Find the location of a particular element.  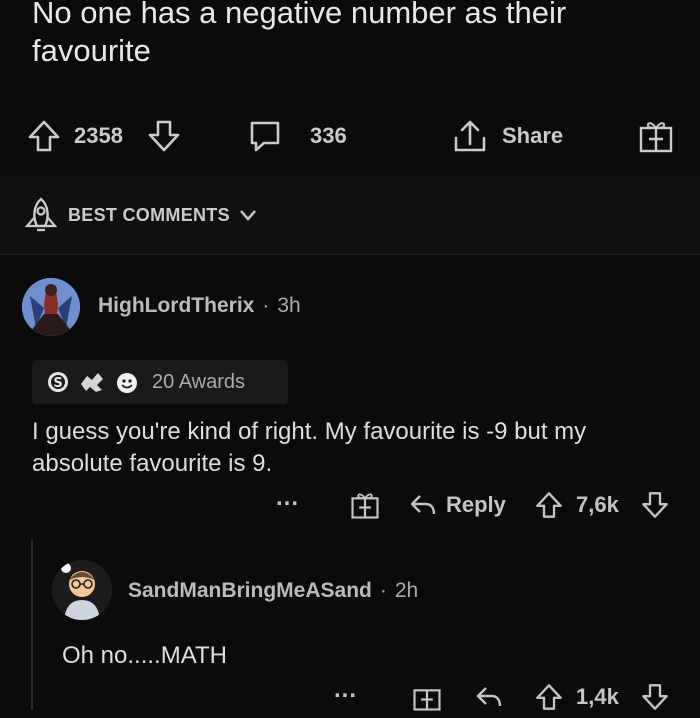

silver-award-icon: S is located at coordinates (58, 382).